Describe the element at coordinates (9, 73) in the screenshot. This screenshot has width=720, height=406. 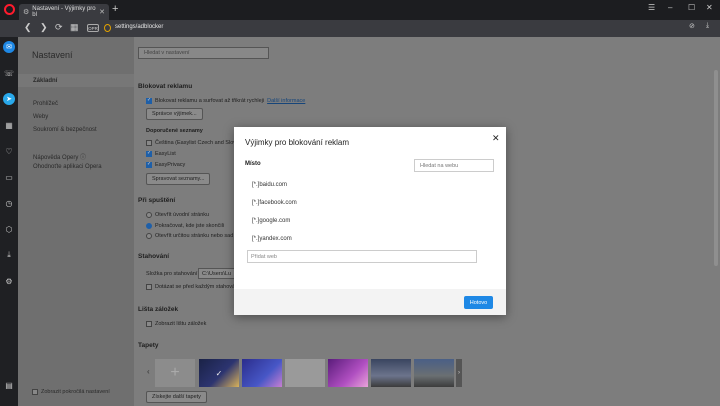
I see `whatsapp-icon: ☏` at that location.